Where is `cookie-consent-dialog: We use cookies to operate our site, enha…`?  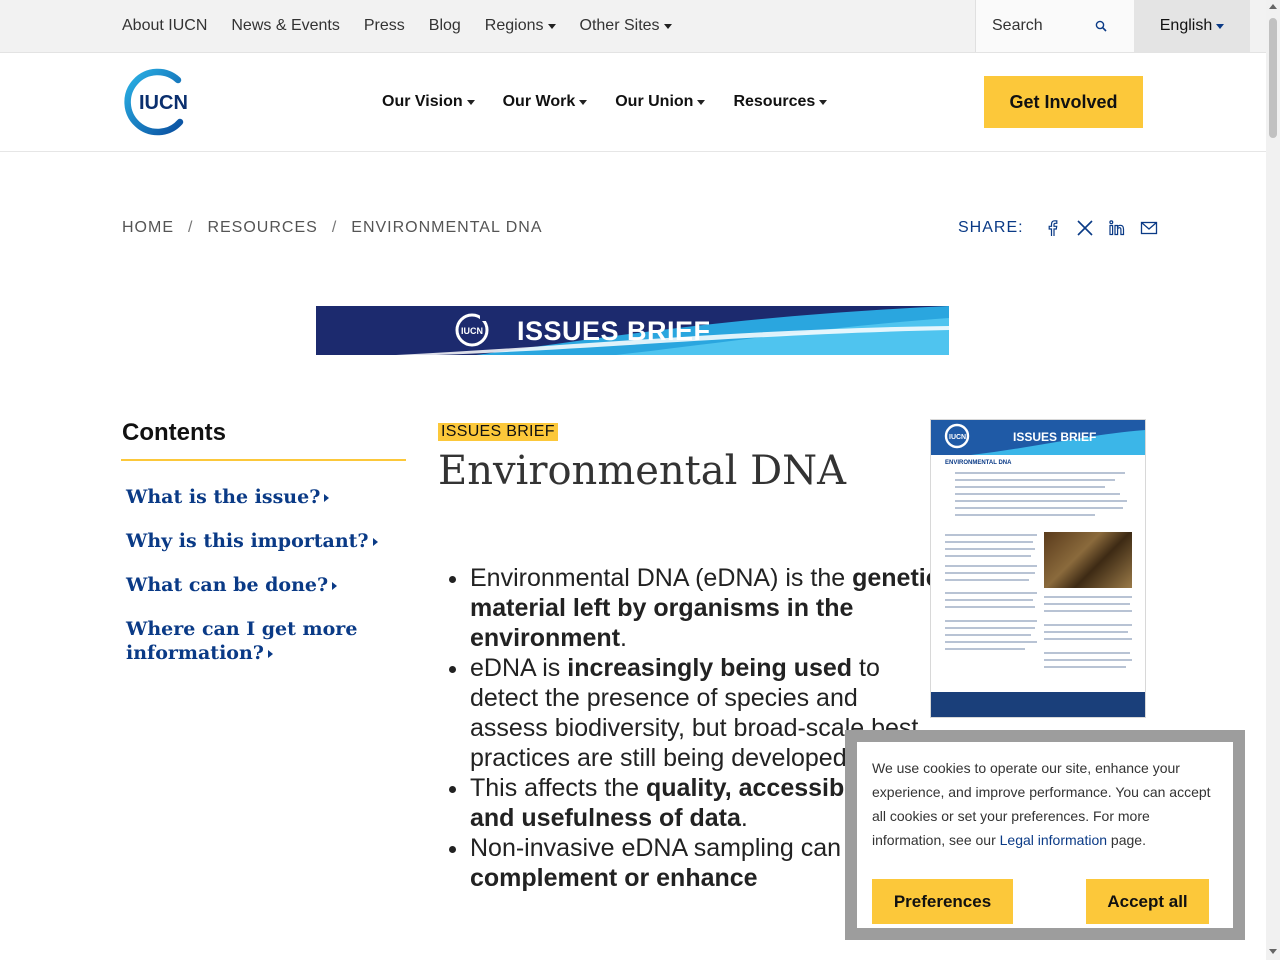 cookie-consent-dialog: We use cookies to operate our site, enha… is located at coordinates (1045, 835).